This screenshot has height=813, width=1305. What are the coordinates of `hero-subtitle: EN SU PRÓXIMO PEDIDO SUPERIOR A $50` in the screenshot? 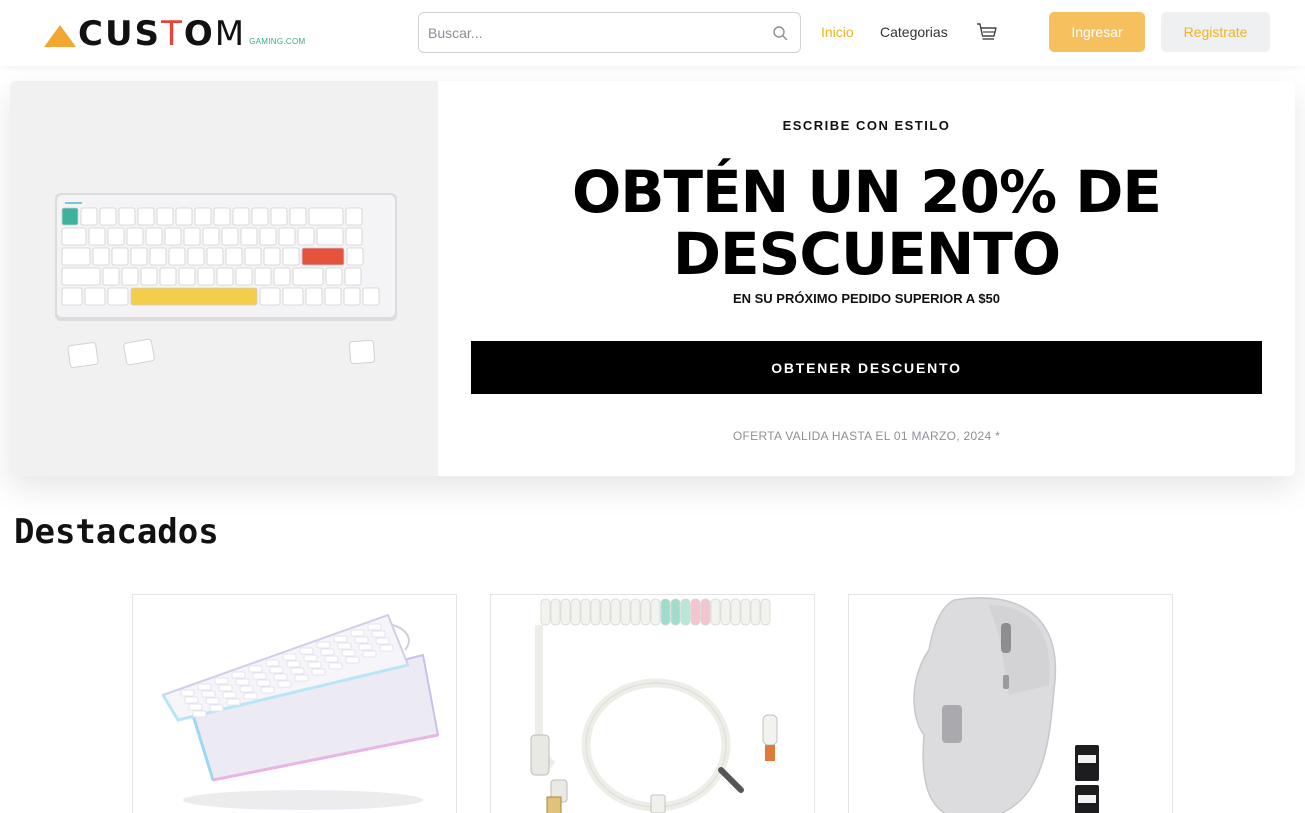 It's located at (866, 298).